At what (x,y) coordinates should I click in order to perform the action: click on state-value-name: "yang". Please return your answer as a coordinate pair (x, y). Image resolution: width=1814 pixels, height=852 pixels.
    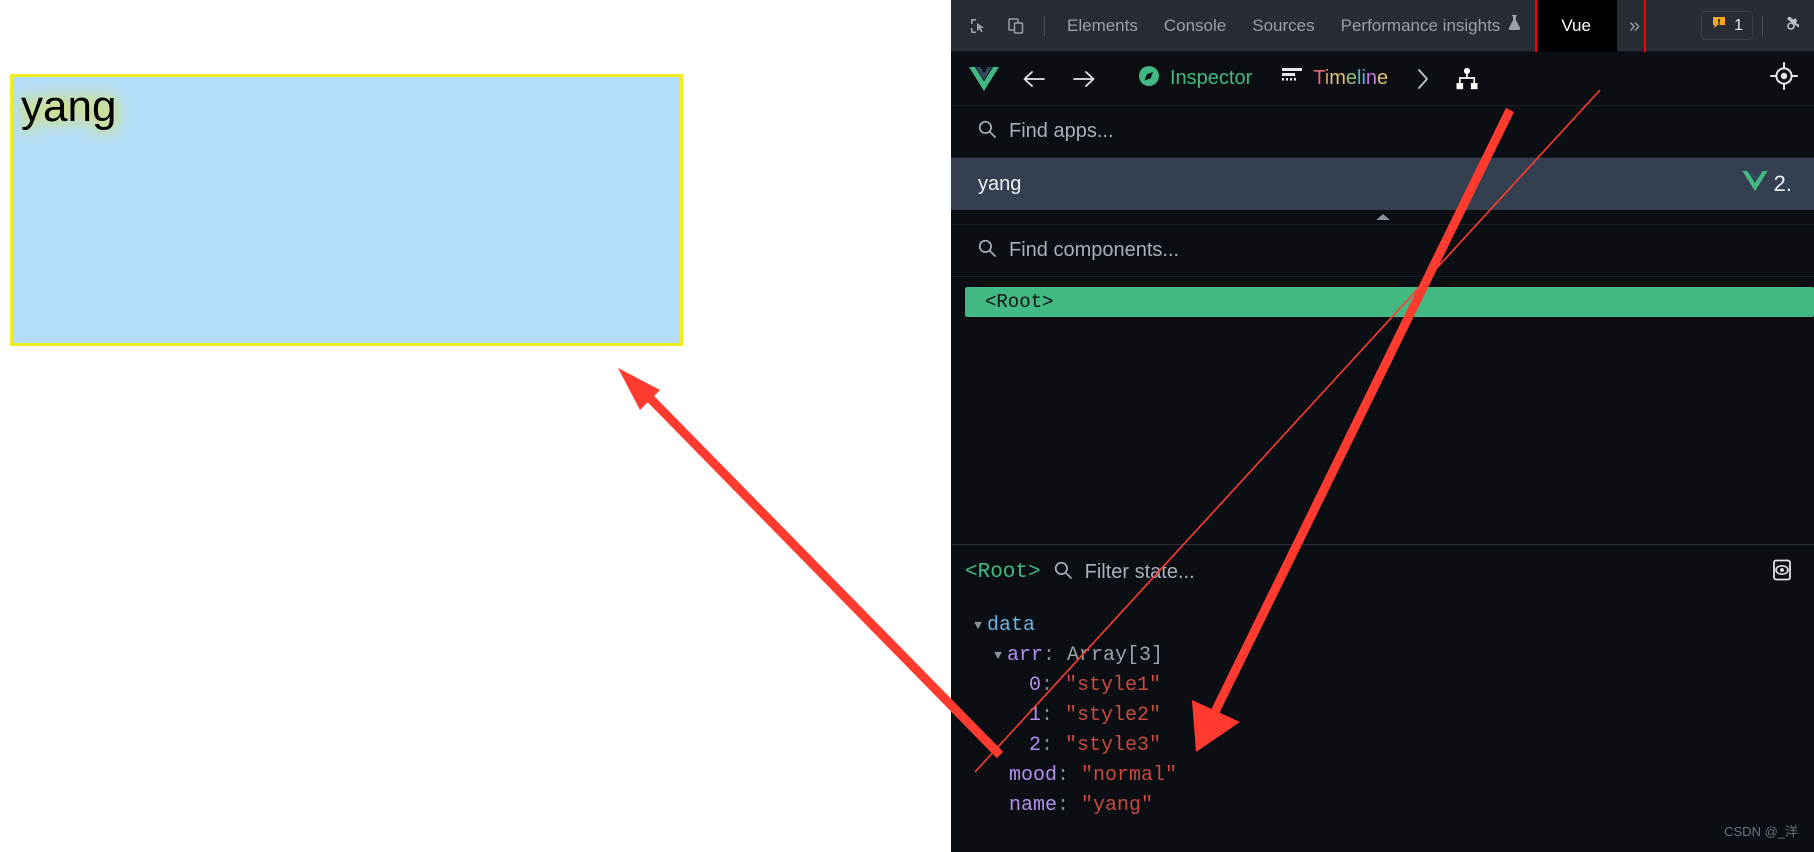
    Looking at the image, I should click on (1117, 805).